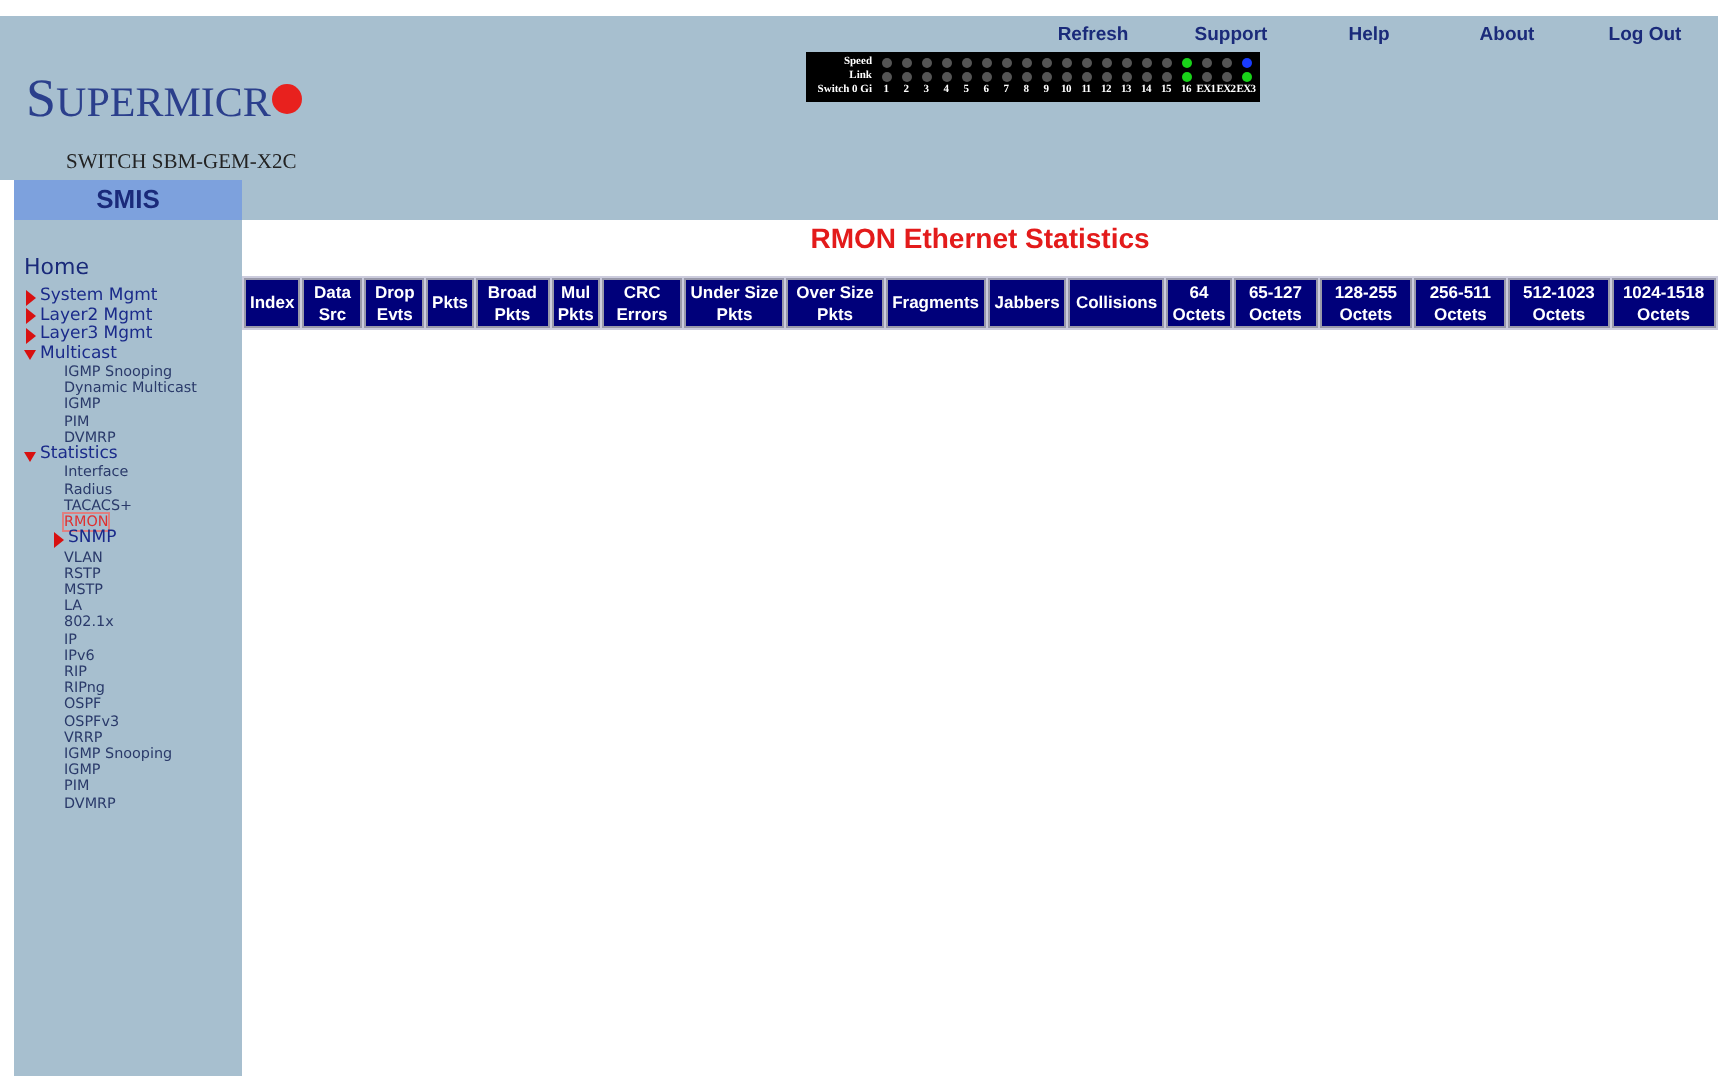 The height and width of the screenshot is (1076, 1718). I want to click on column-header: CRC Errors, so click(642, 303).